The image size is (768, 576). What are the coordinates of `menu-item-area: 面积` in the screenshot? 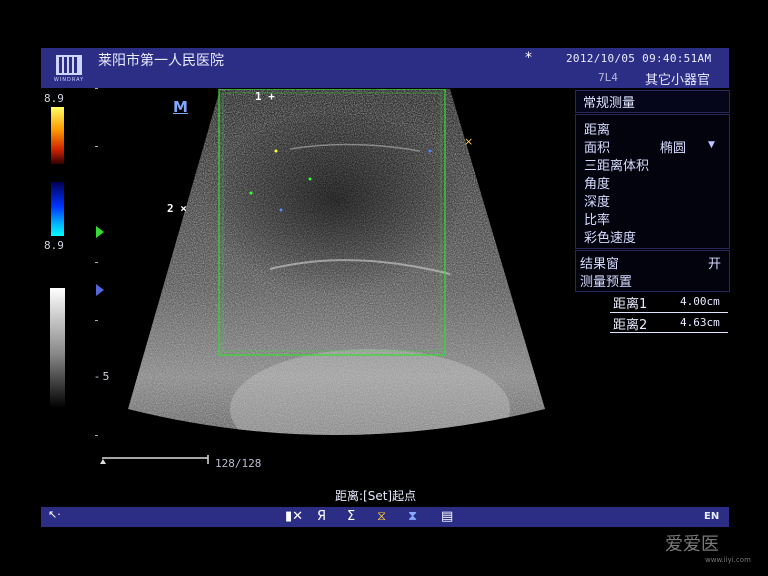 It's located at (597, 146).